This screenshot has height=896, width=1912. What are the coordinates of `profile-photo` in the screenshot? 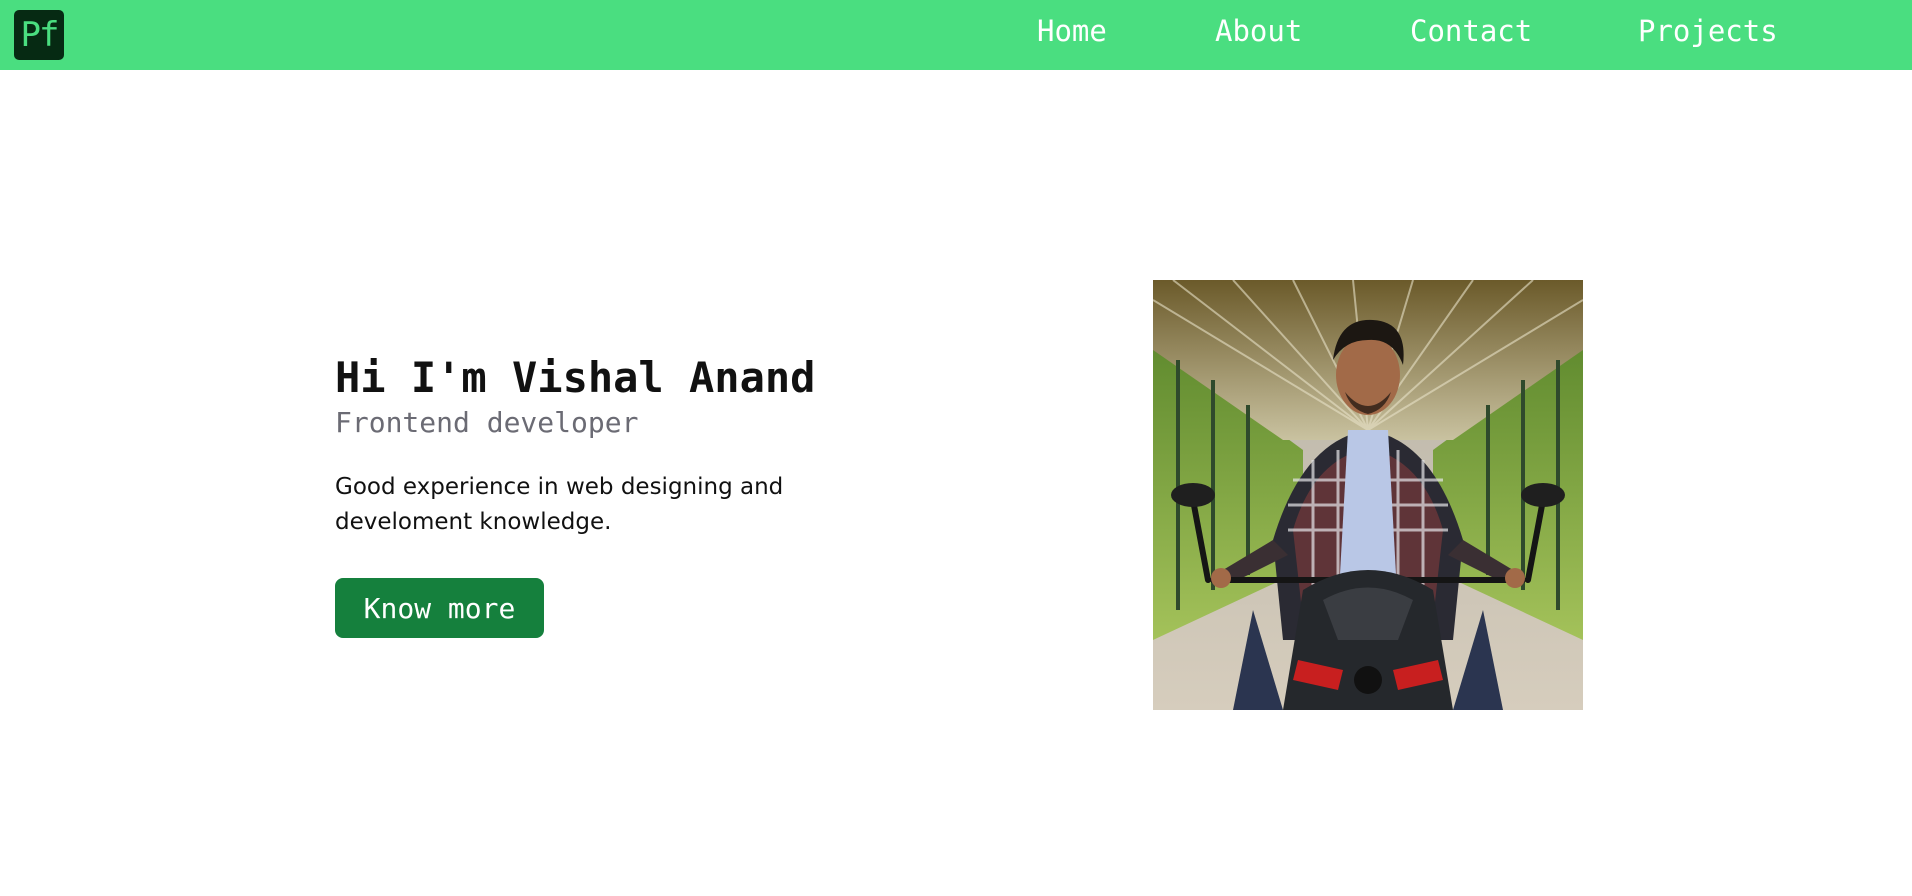 It's located at (1368, 495).